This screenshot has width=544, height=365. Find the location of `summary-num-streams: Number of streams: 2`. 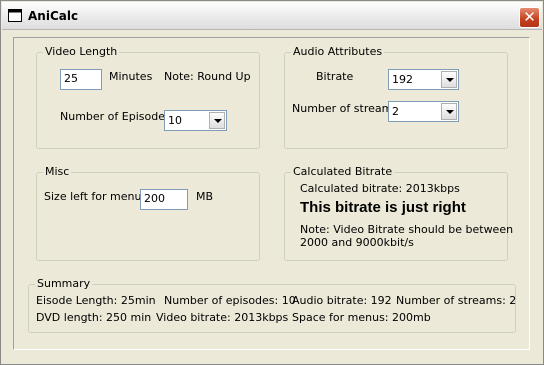

summary-num-streams: Number of streams: 2 is located at coordinates (456, 300).